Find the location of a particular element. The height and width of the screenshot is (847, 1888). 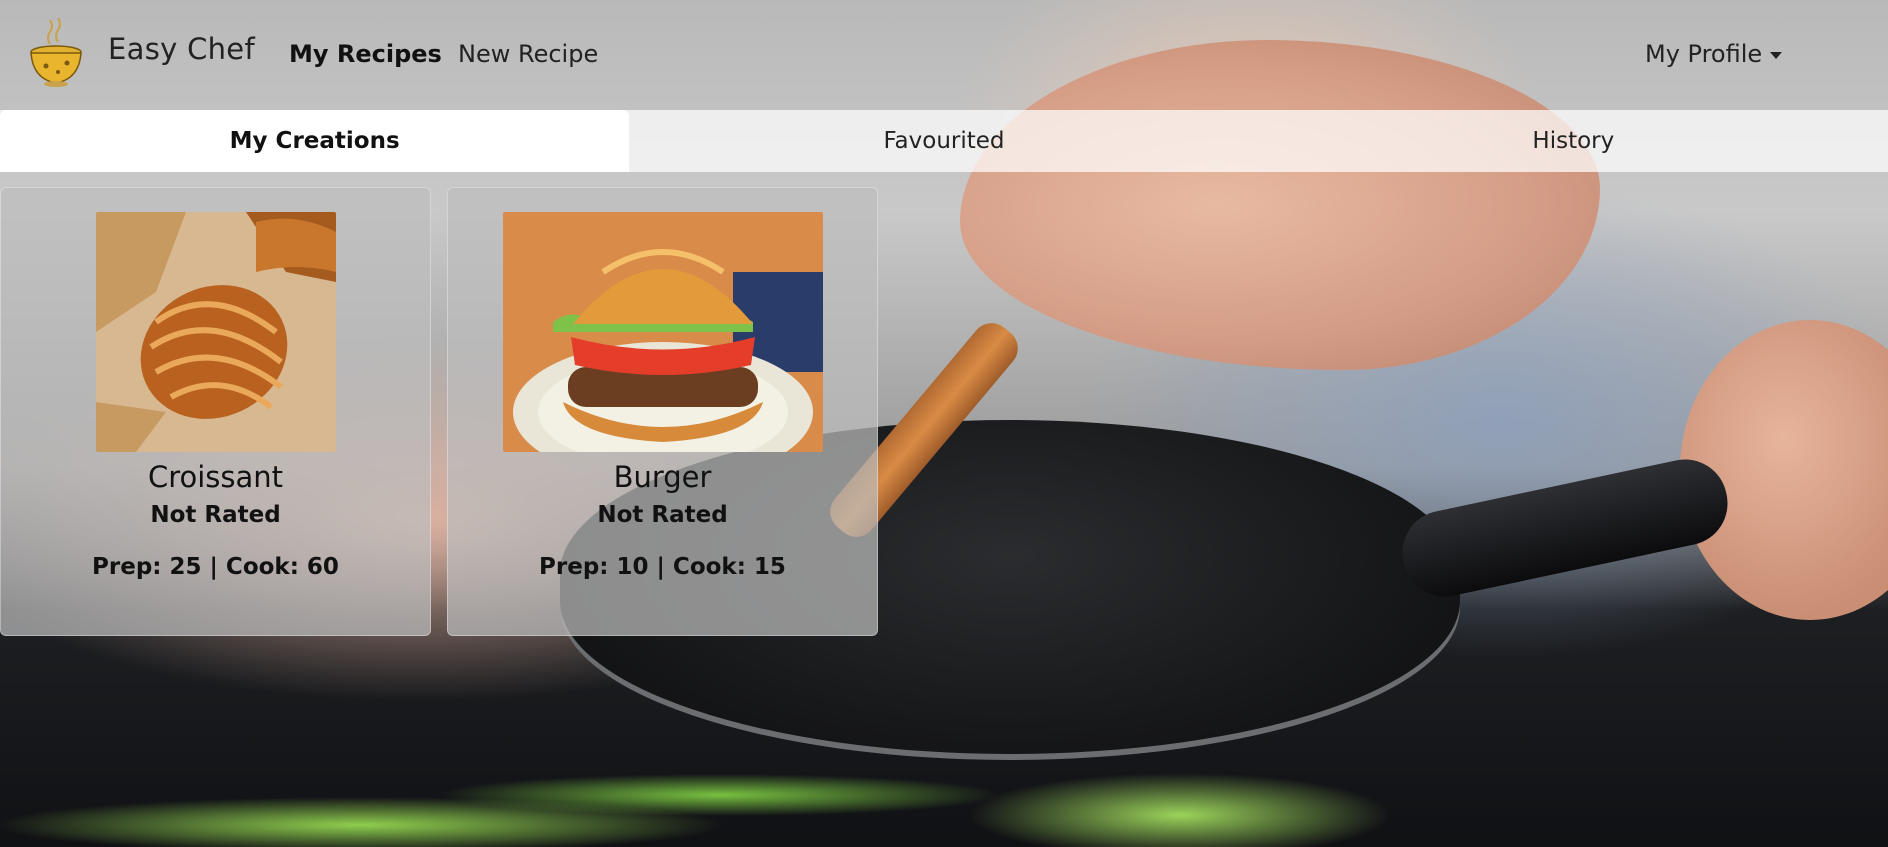

profile-dropdown: My Profile is located at coordinates (1714, 54).